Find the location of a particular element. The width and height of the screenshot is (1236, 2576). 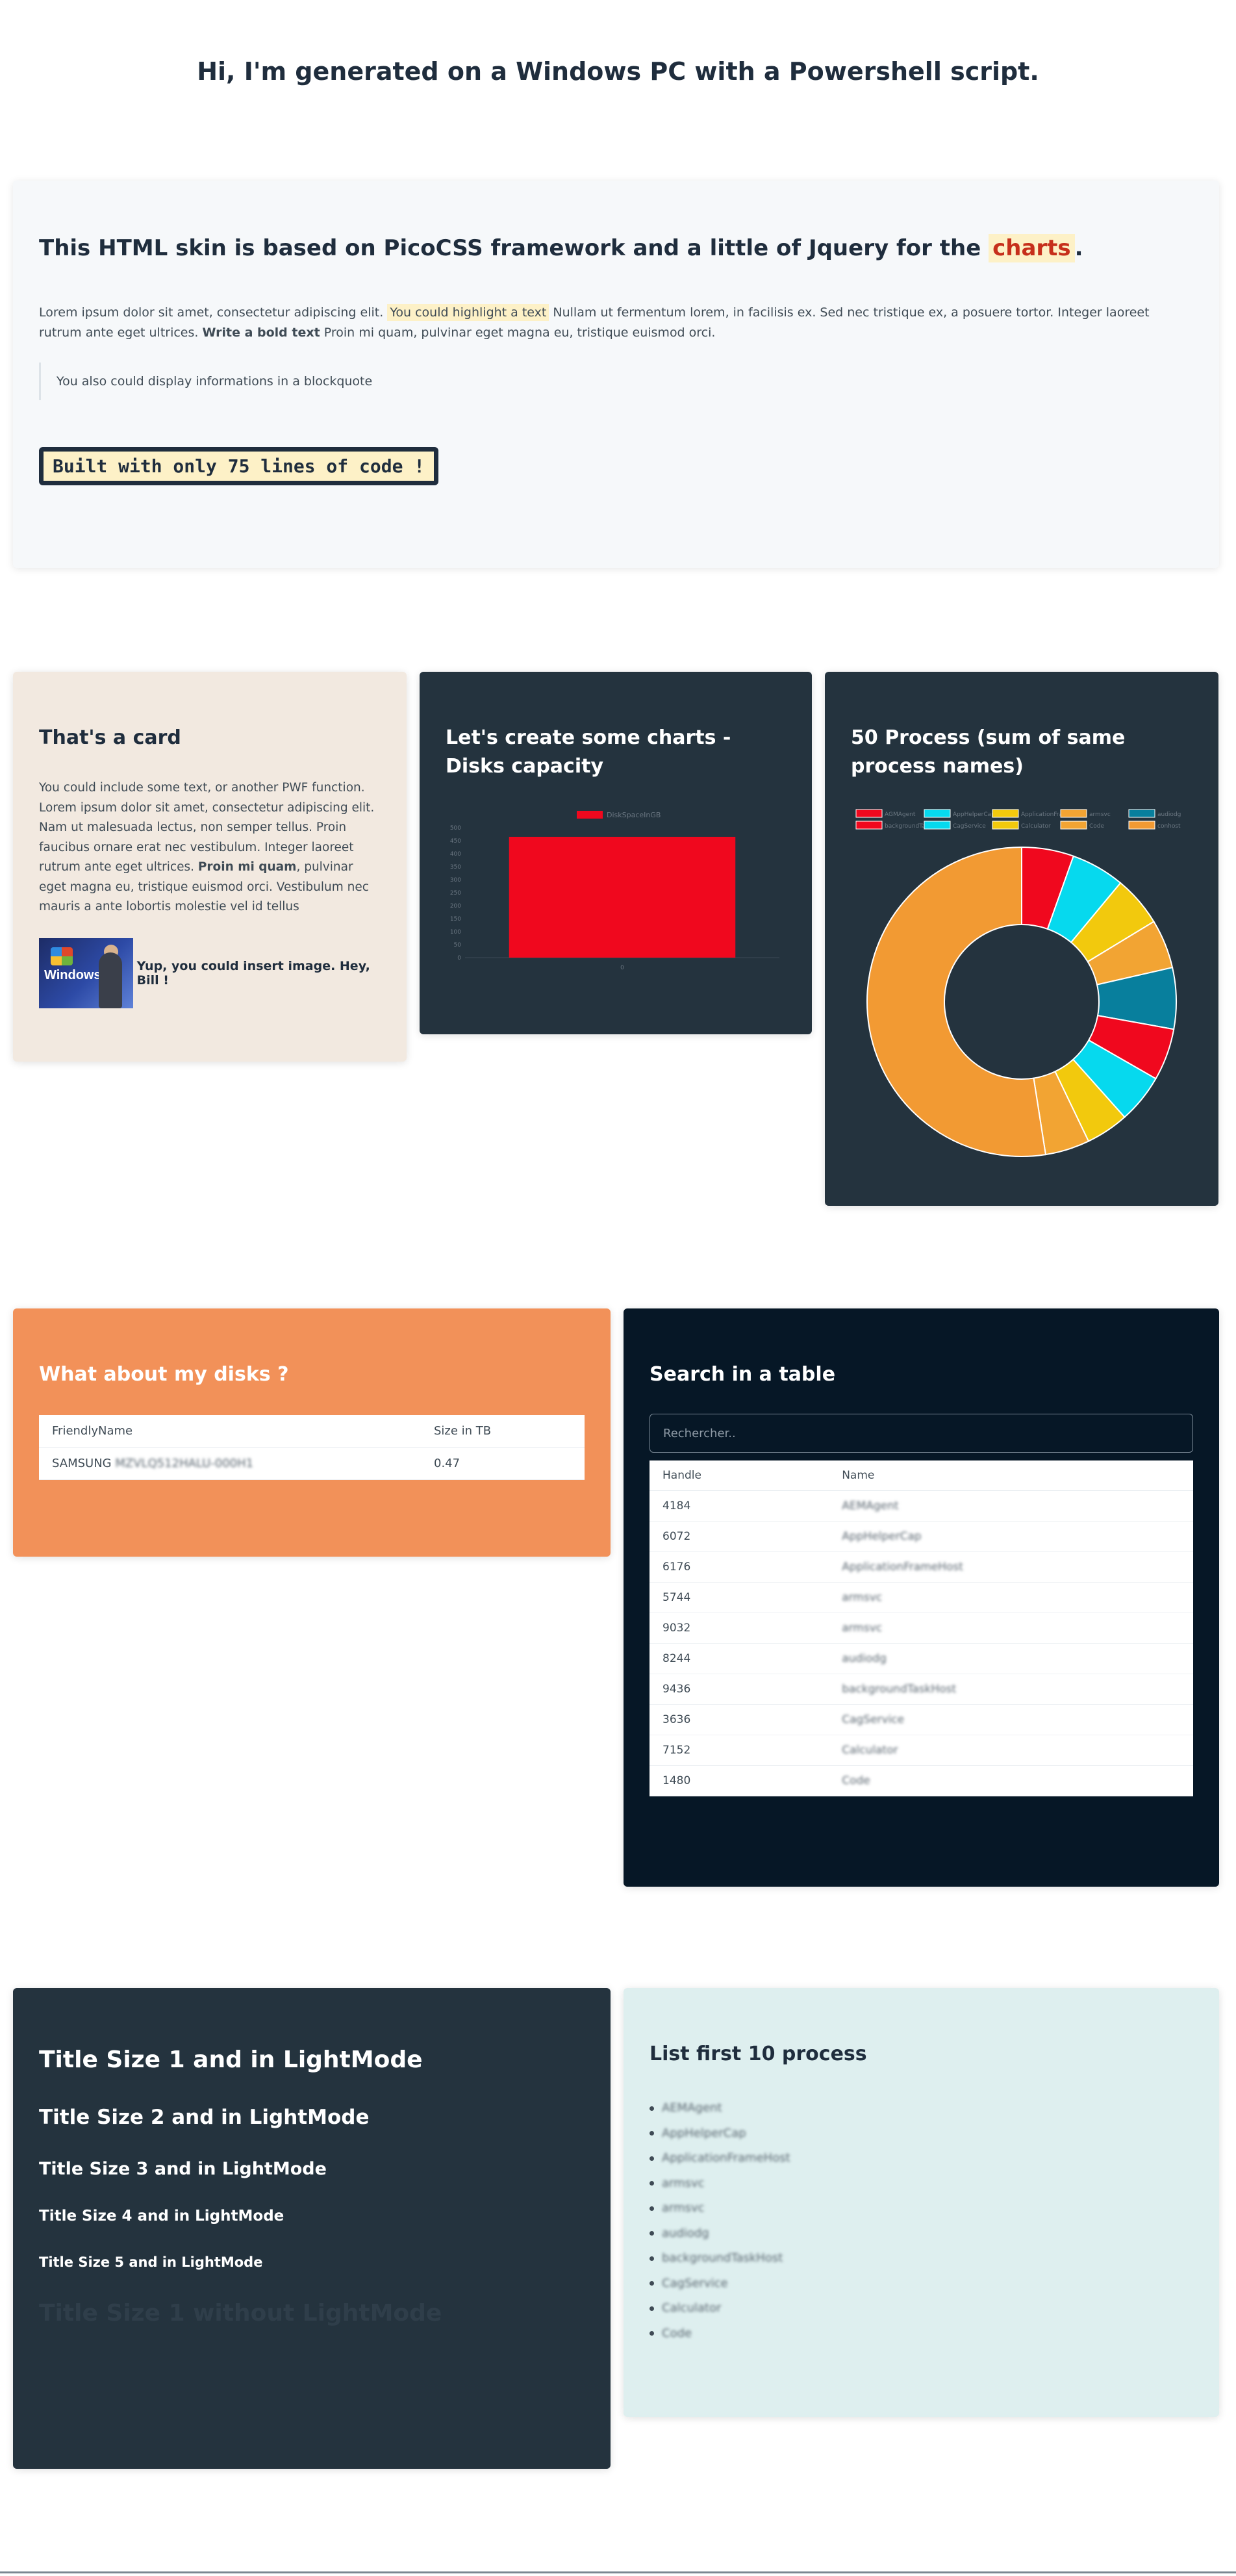

table-cell: 6176 is located at coordinates (739, 1567).